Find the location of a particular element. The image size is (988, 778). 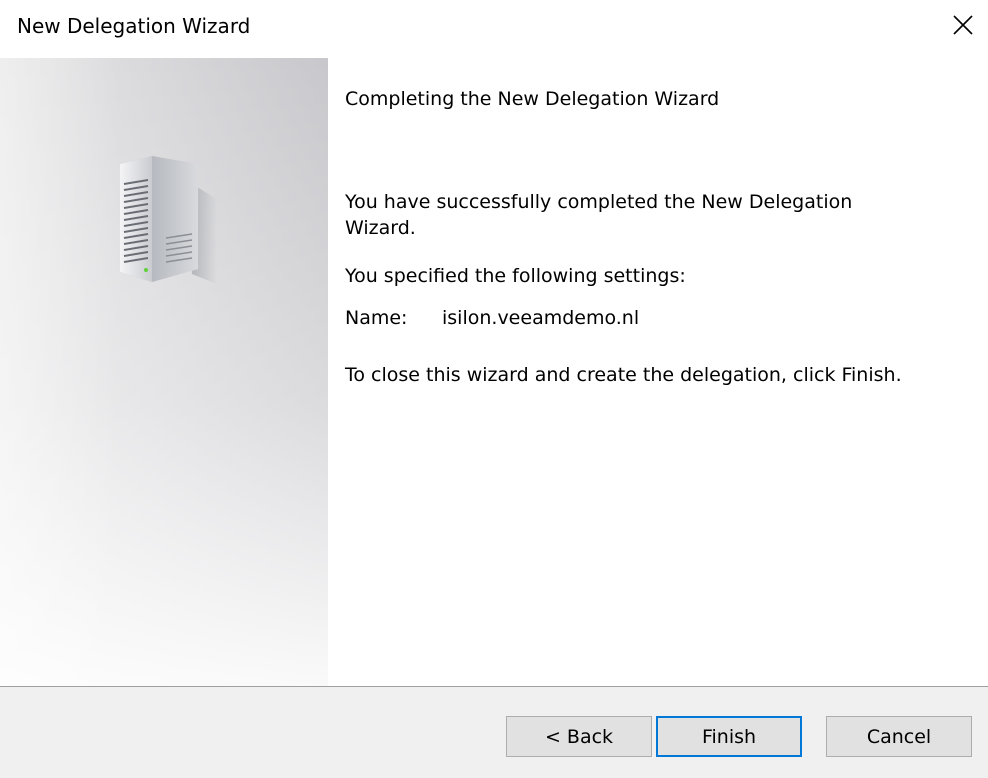

banner-fade-left is located at coordinates (60, 372).